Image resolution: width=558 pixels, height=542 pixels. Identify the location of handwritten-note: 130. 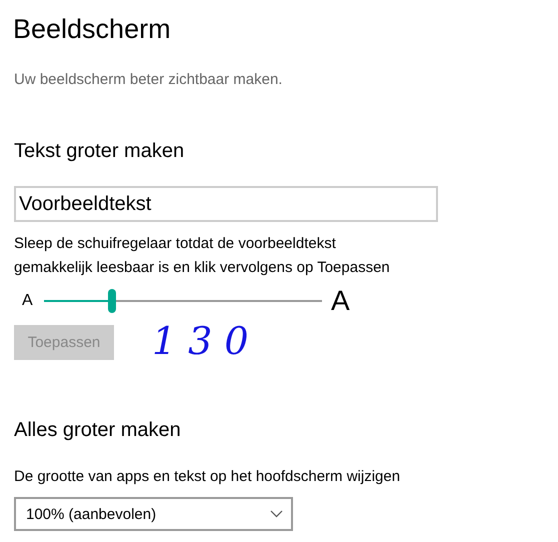
(206, 341).